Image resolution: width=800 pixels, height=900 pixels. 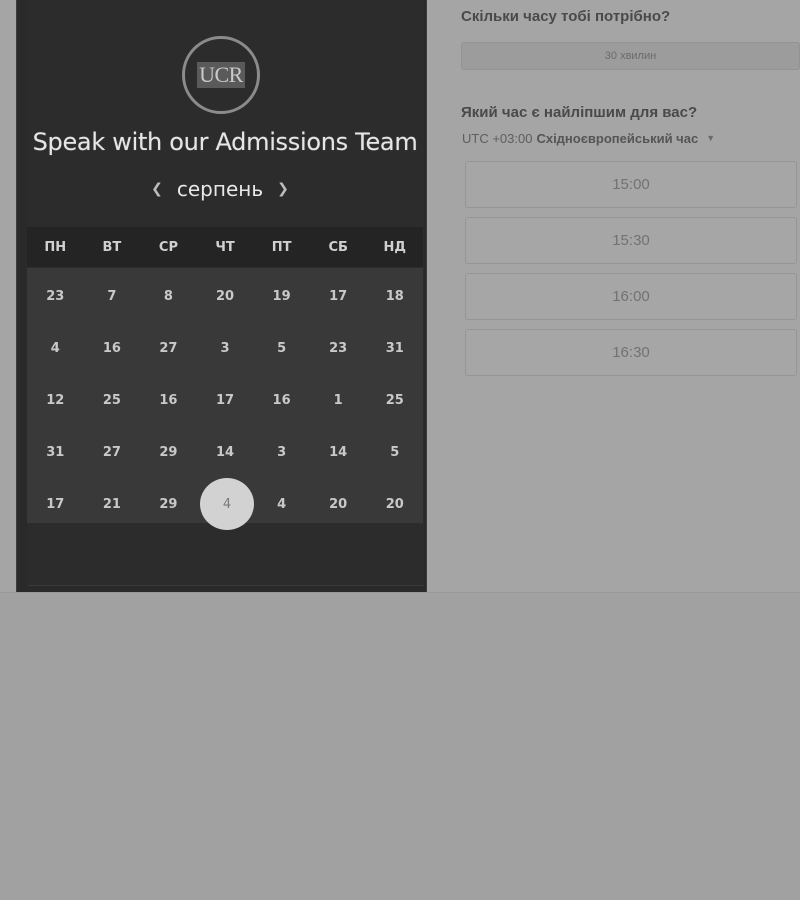 What do you see at coordinates (617, 138) in the screenshot?
I see `timezone-name: Східноєвропейський час` at bounding box center [617, 138].